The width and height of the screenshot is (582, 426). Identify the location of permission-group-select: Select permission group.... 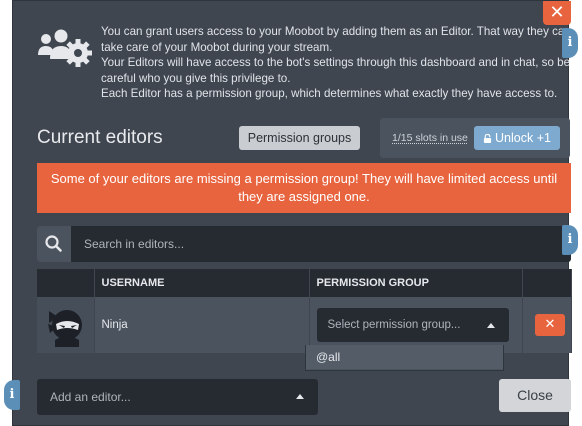
(412, 325).